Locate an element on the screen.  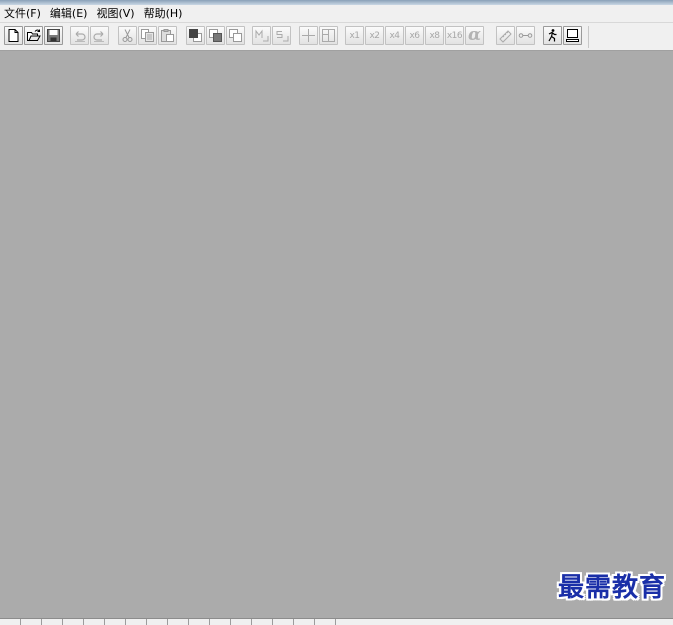
zoom-x8-button: x8 is located at coordinates (434, 35).